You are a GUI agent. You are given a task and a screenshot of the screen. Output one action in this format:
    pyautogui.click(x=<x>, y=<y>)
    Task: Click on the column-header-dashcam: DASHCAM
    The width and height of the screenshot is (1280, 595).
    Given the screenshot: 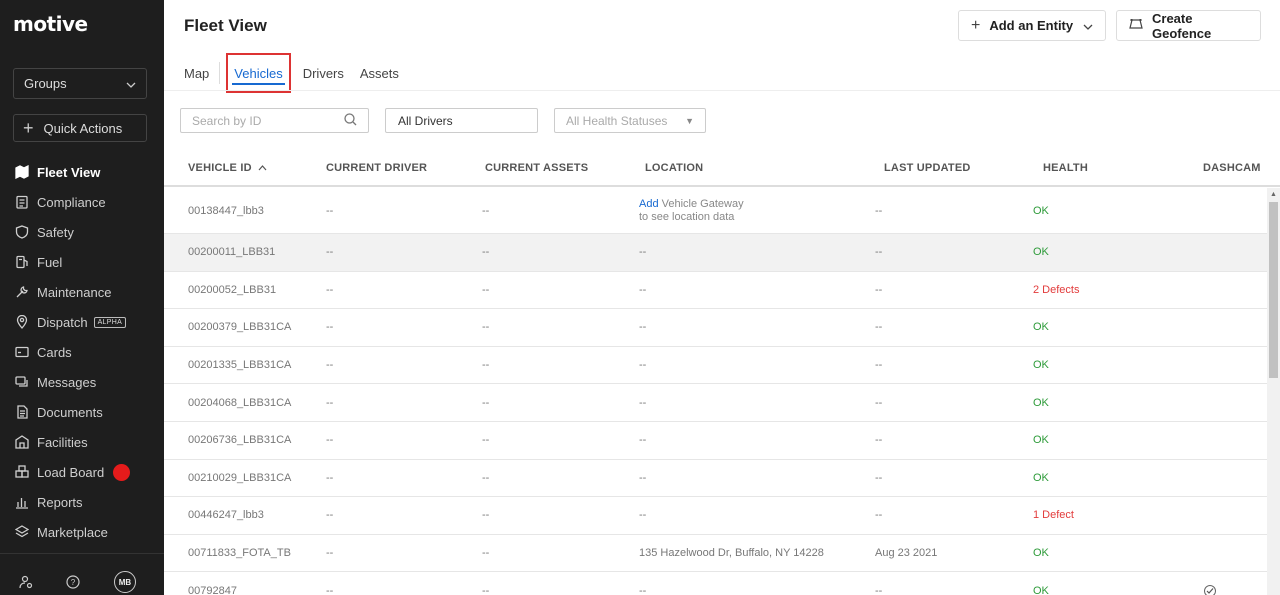 What is the action you would take?
    pyautogui.click(x=1232, y=168)
    